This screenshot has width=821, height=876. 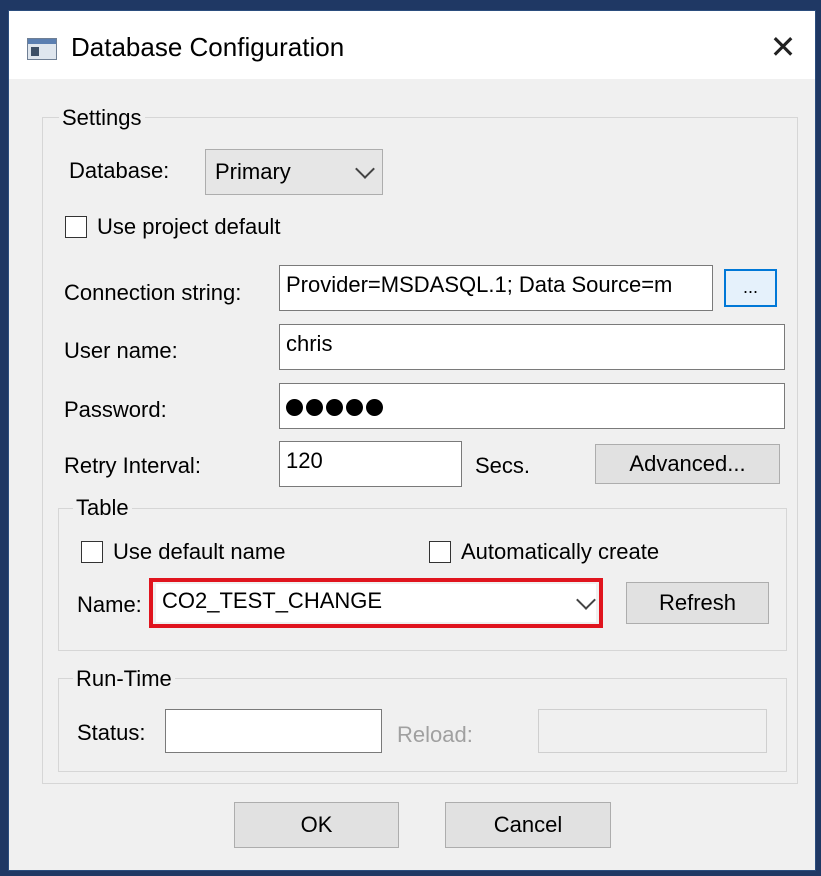 What do you see at coordinates (412, 45) in the screenshot?
I see `title-bar: Database Configuration ✕` at bounding box center [412, 45].